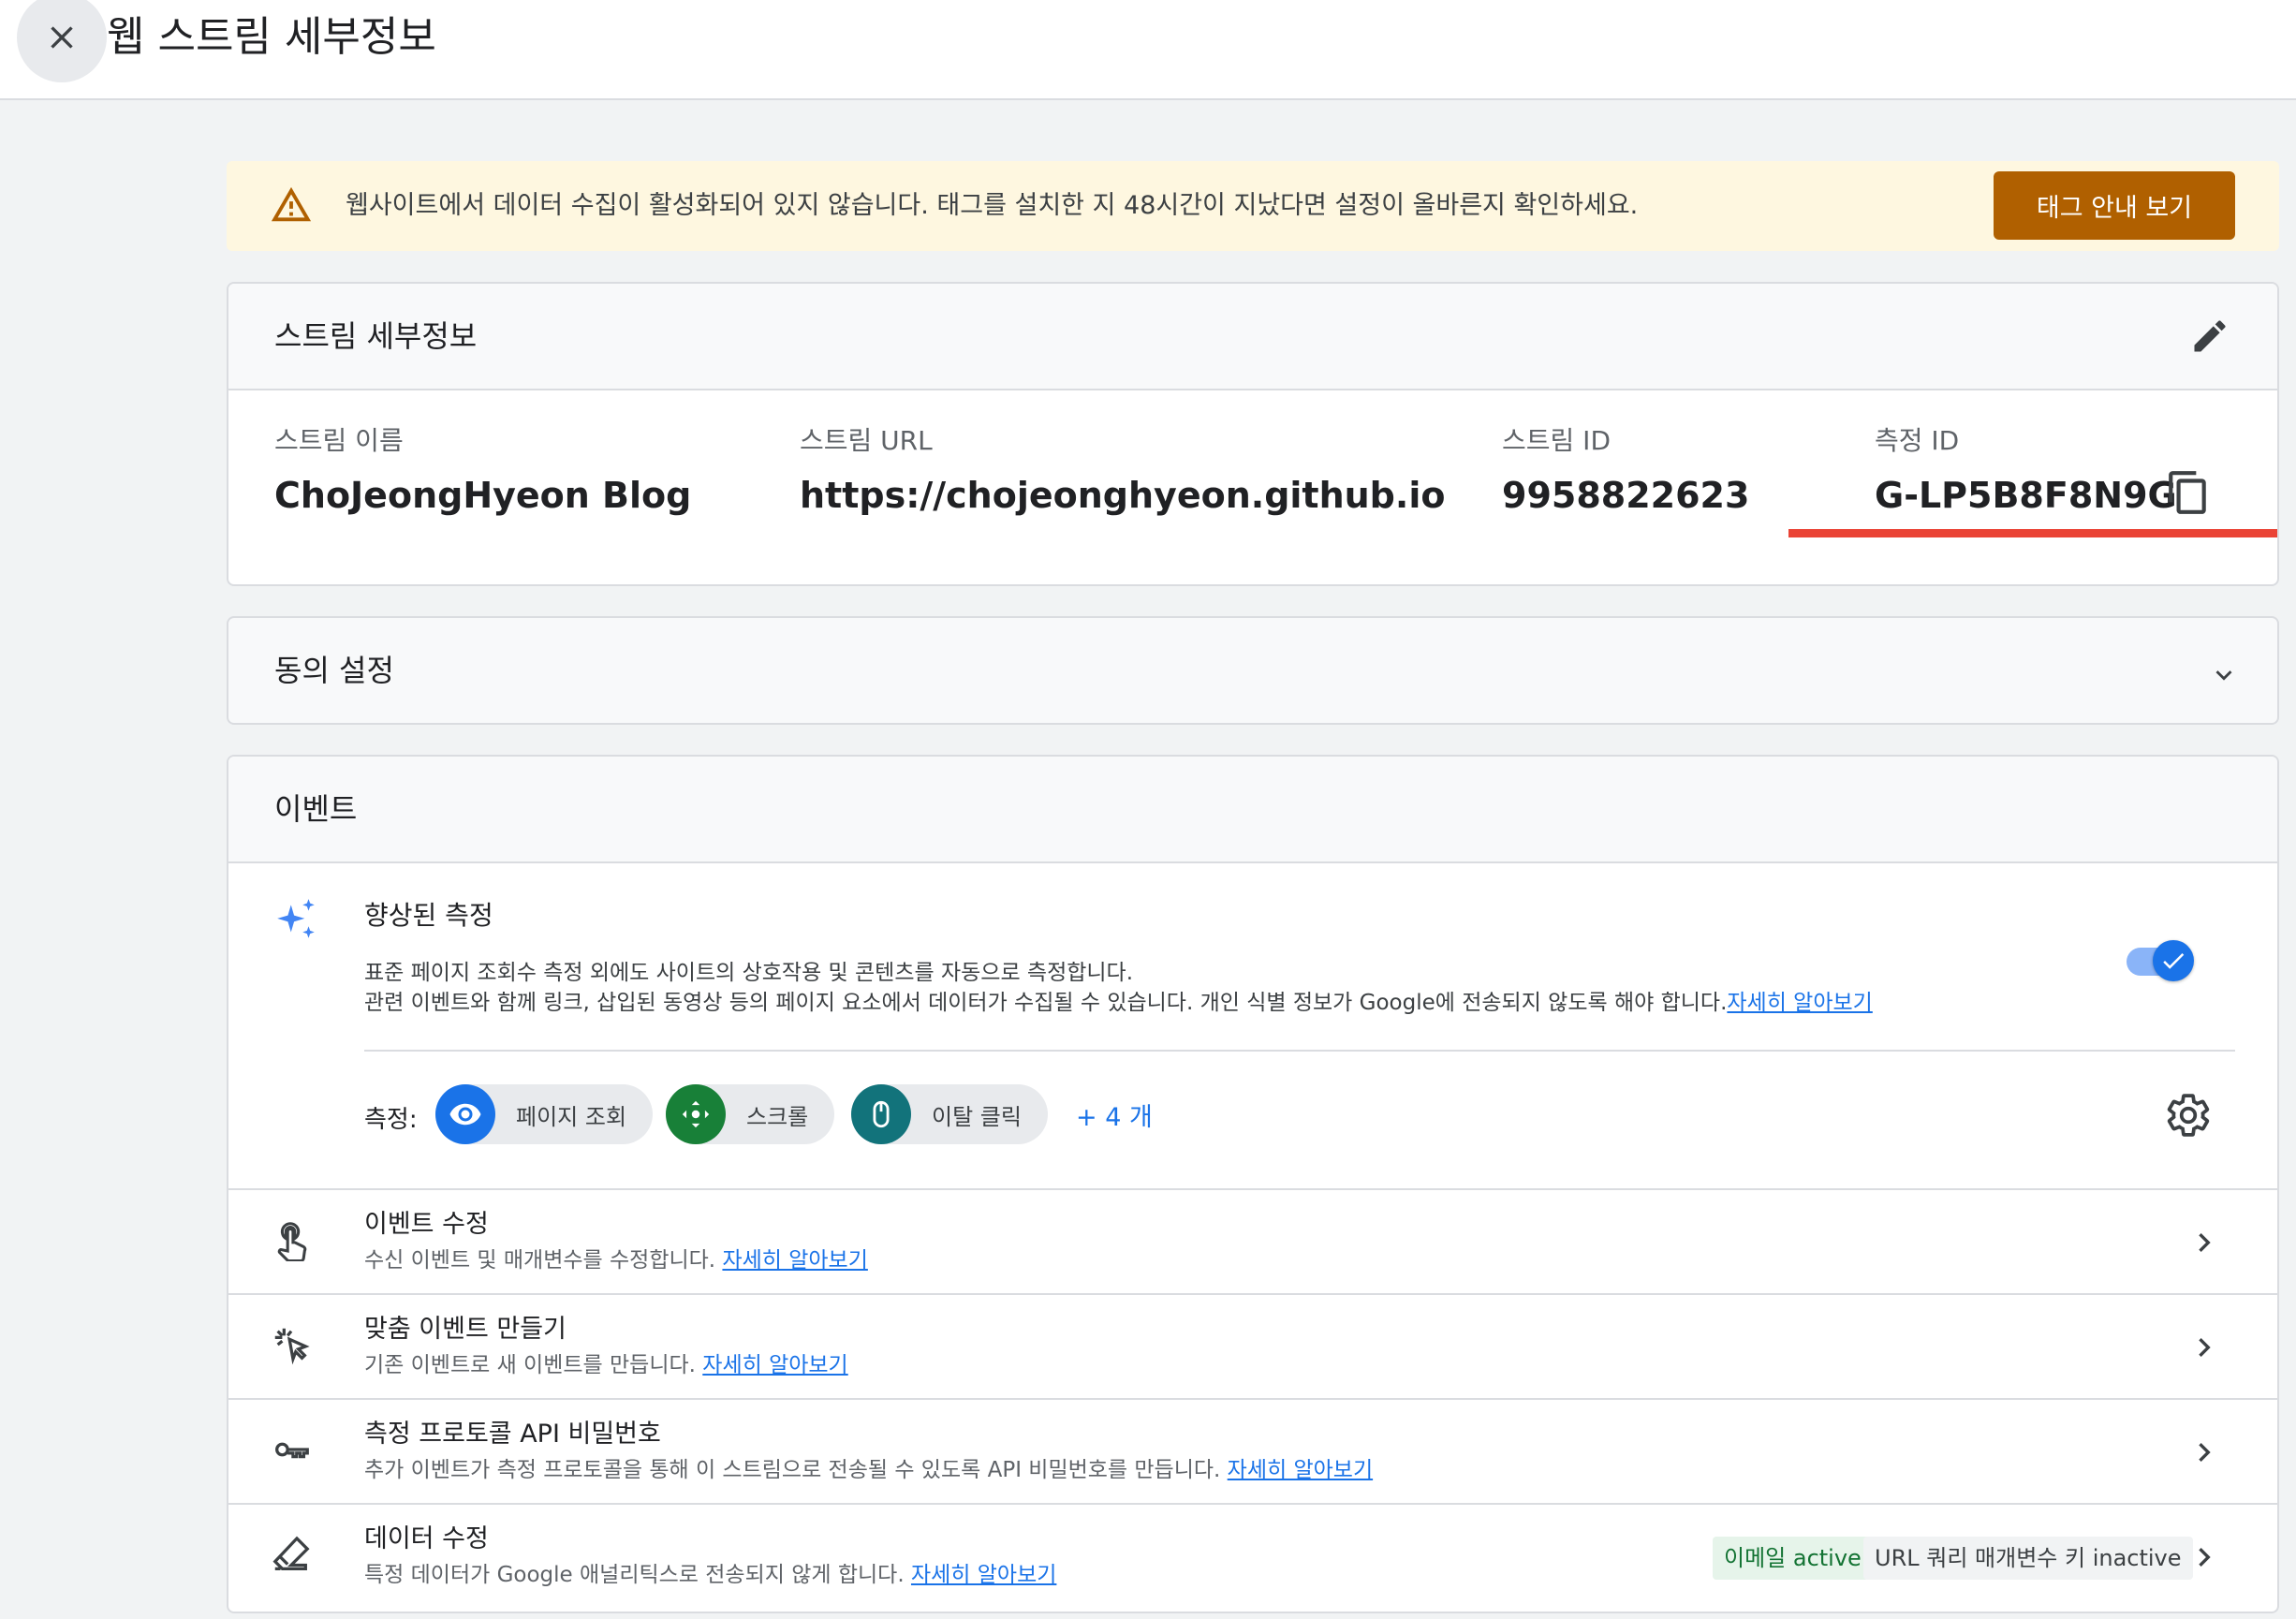 Image resolution: width=2296 pixels, height=1619 pixels. Describe the element at coordinates (2028, 1558) in the screenshot. I see `url-param-status-badge: URL 쿼리 매개변수 키 inactive` at that location.